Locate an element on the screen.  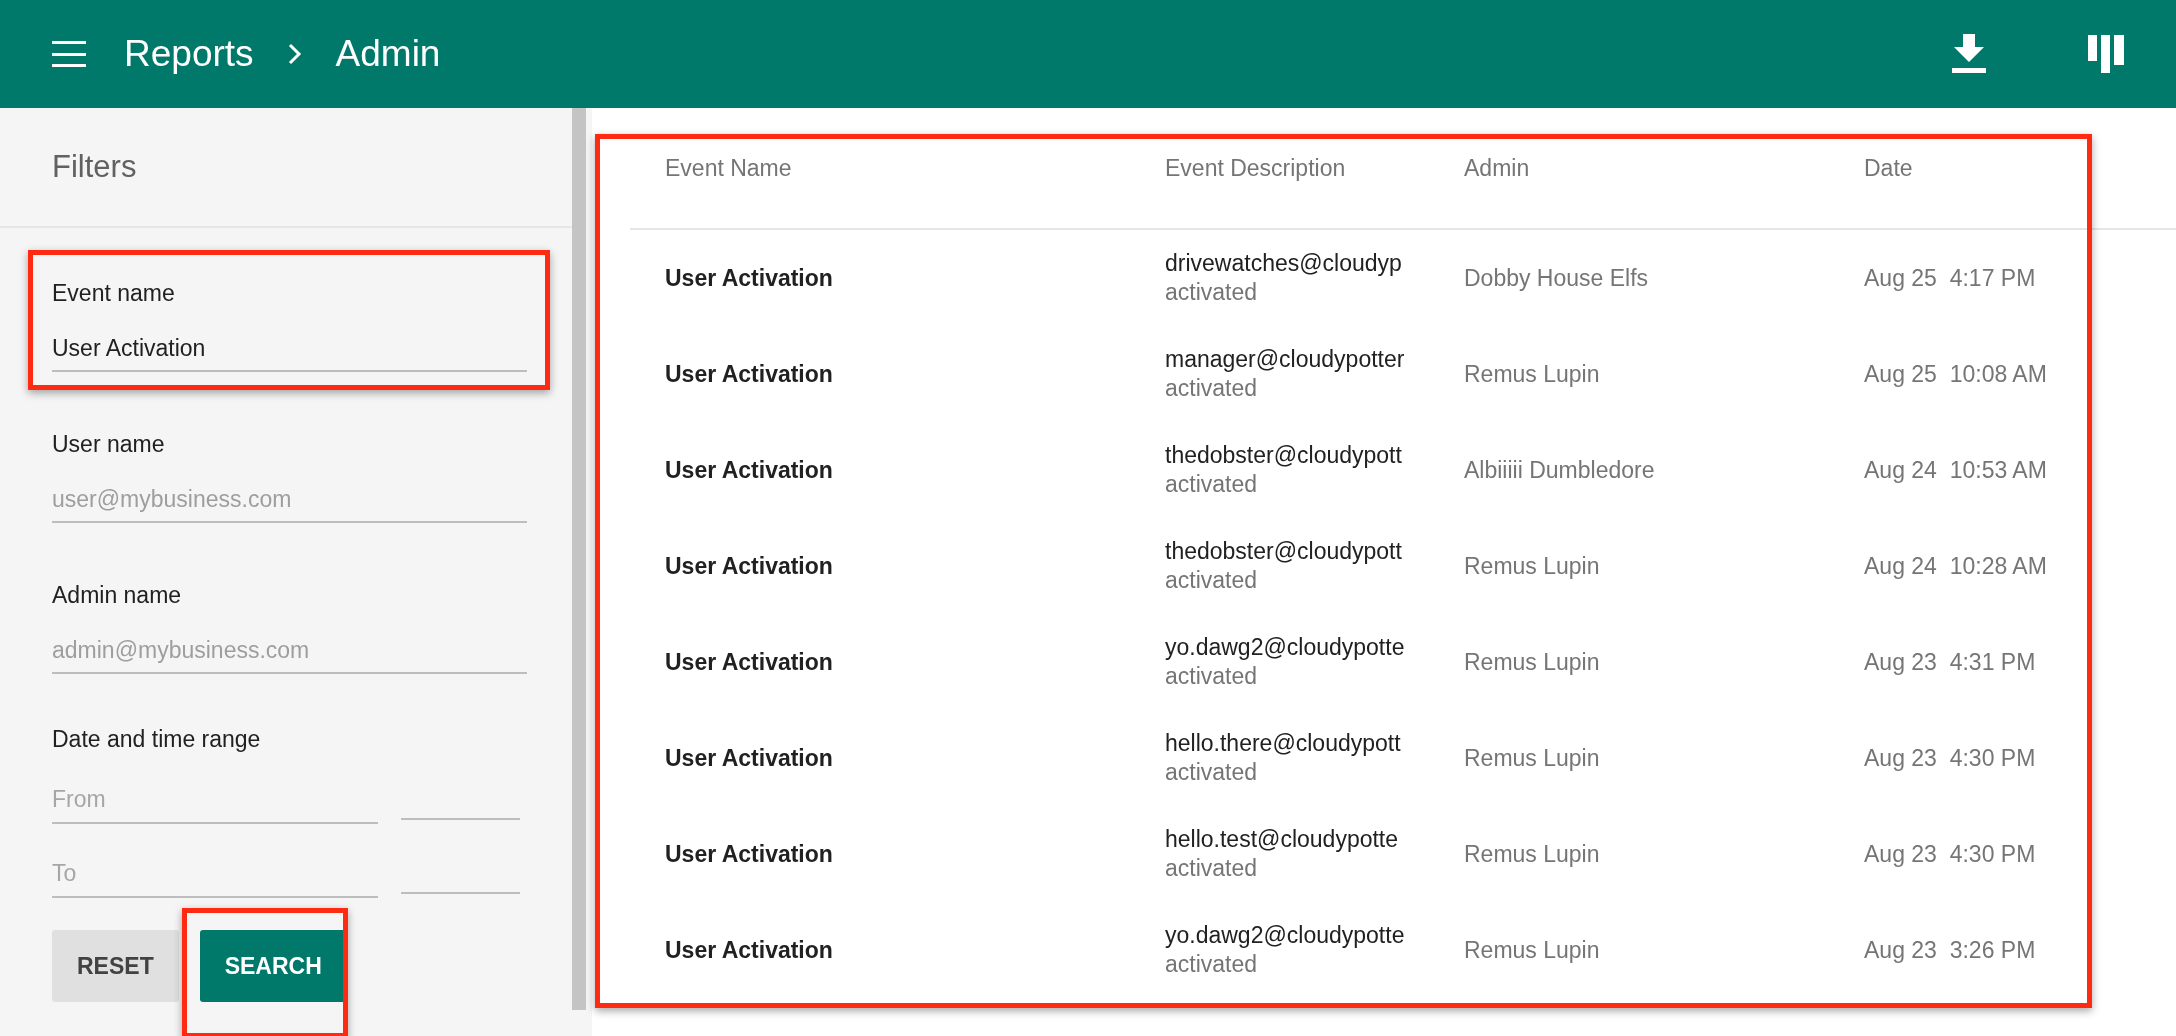
admin-name: Albiiiii Dumbledore is located at coordinates (1559, 469).